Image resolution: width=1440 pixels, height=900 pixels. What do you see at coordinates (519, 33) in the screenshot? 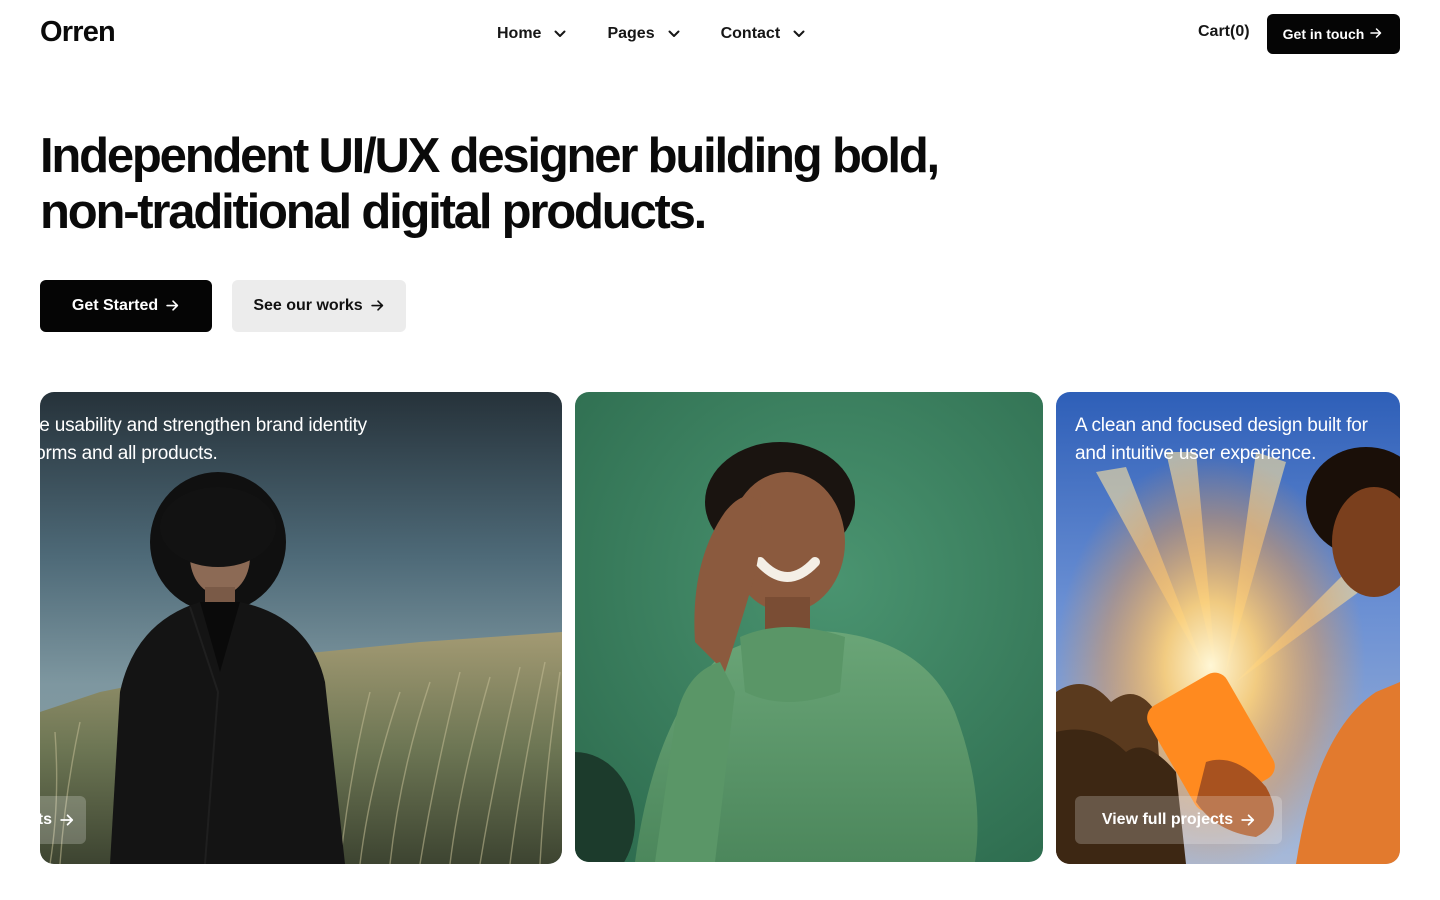
I see `nav-item-label: Home` at bounding box center [519, 33].